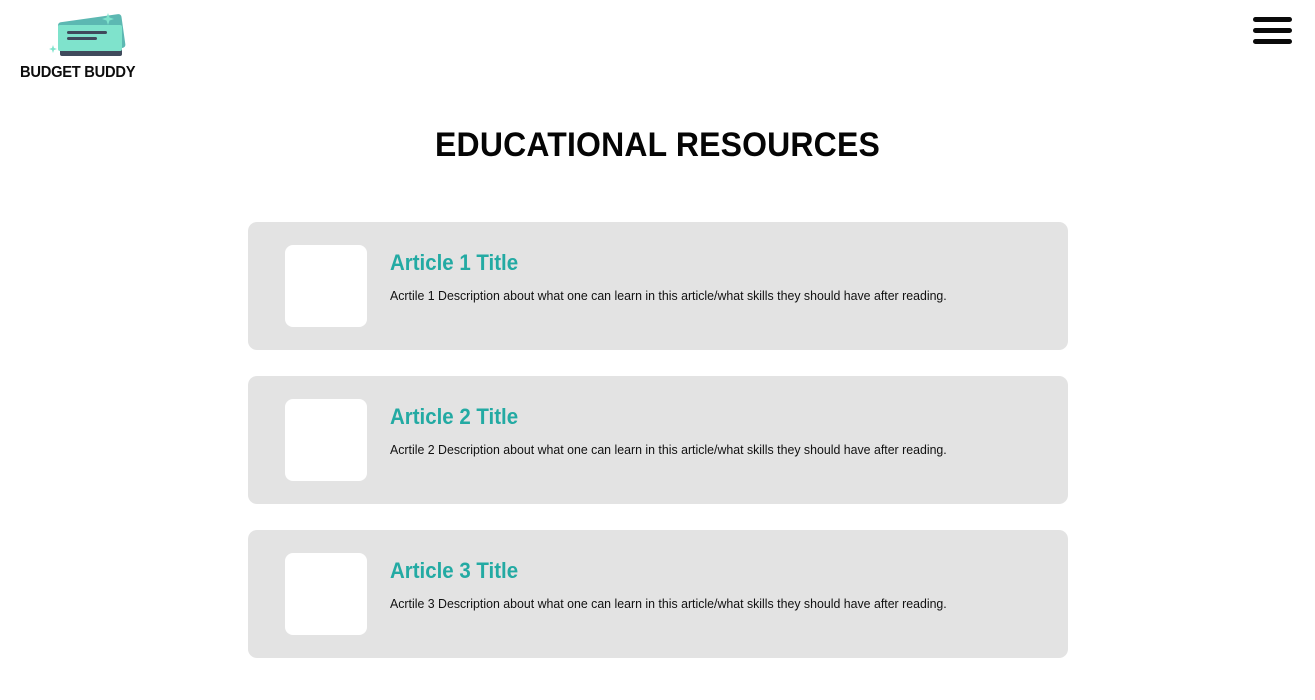  I want to click on hamburger-menu-icon, so click(1273, 31).